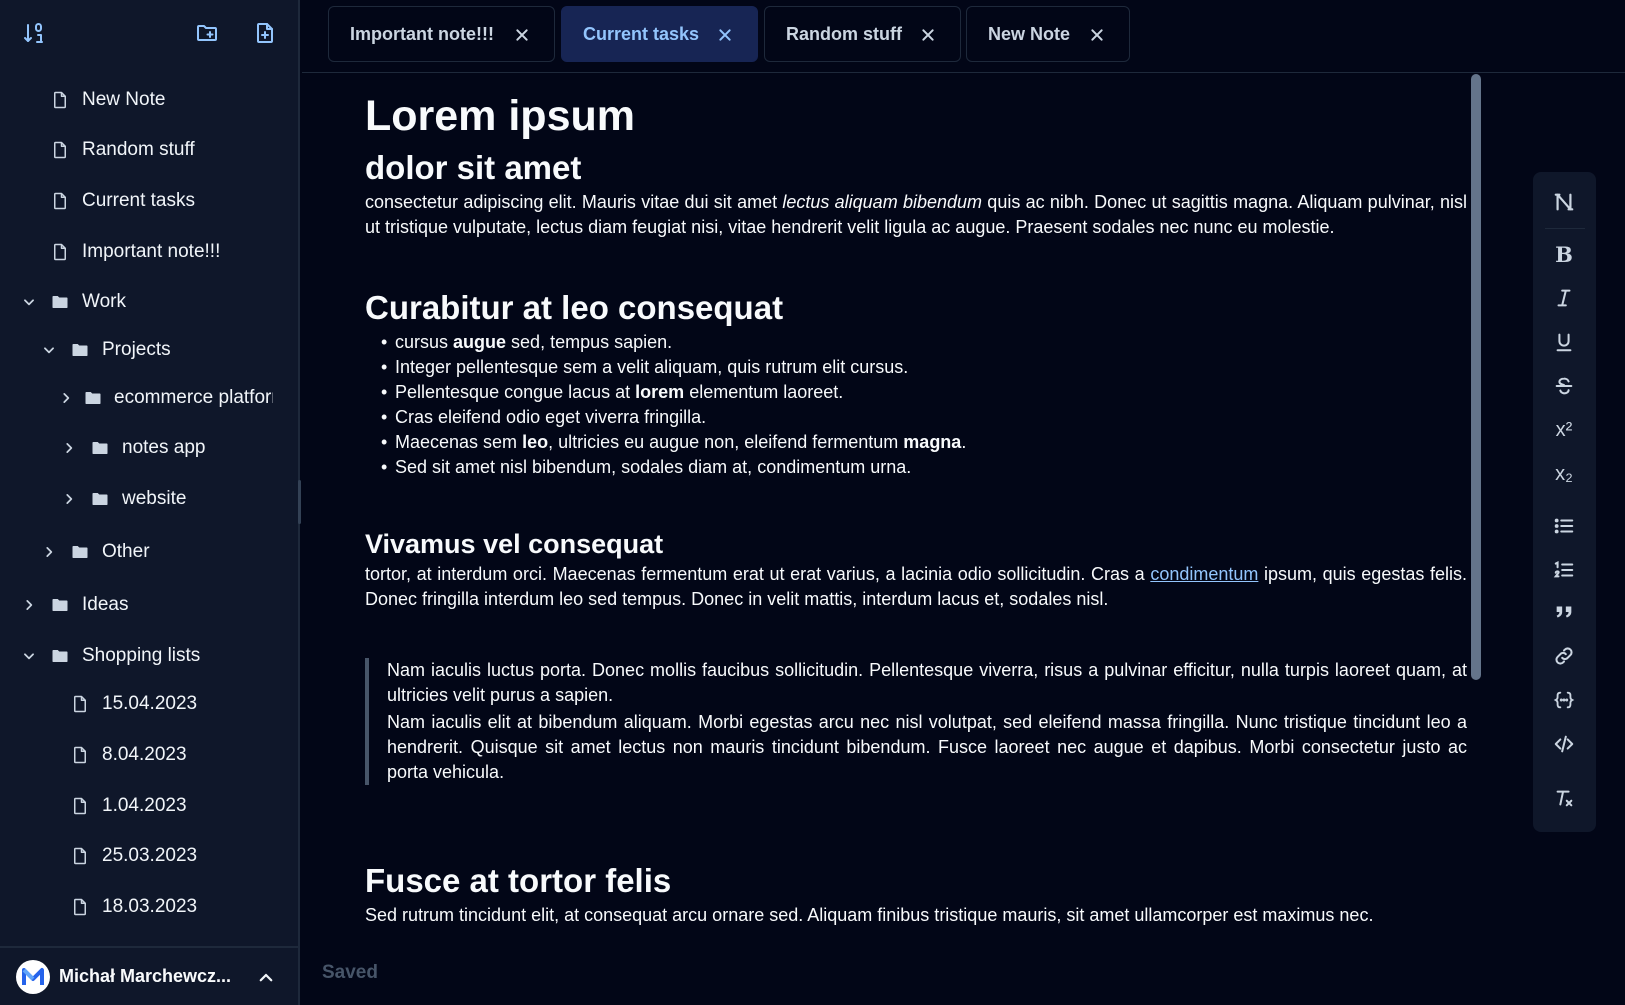 This screenshot has height=1005, width=1625. What do you see at coordinates (133, 856) in the screenshot?
I see `tree-note-25-03-2023: 25.03.2023` at bounding box center [133, 856].